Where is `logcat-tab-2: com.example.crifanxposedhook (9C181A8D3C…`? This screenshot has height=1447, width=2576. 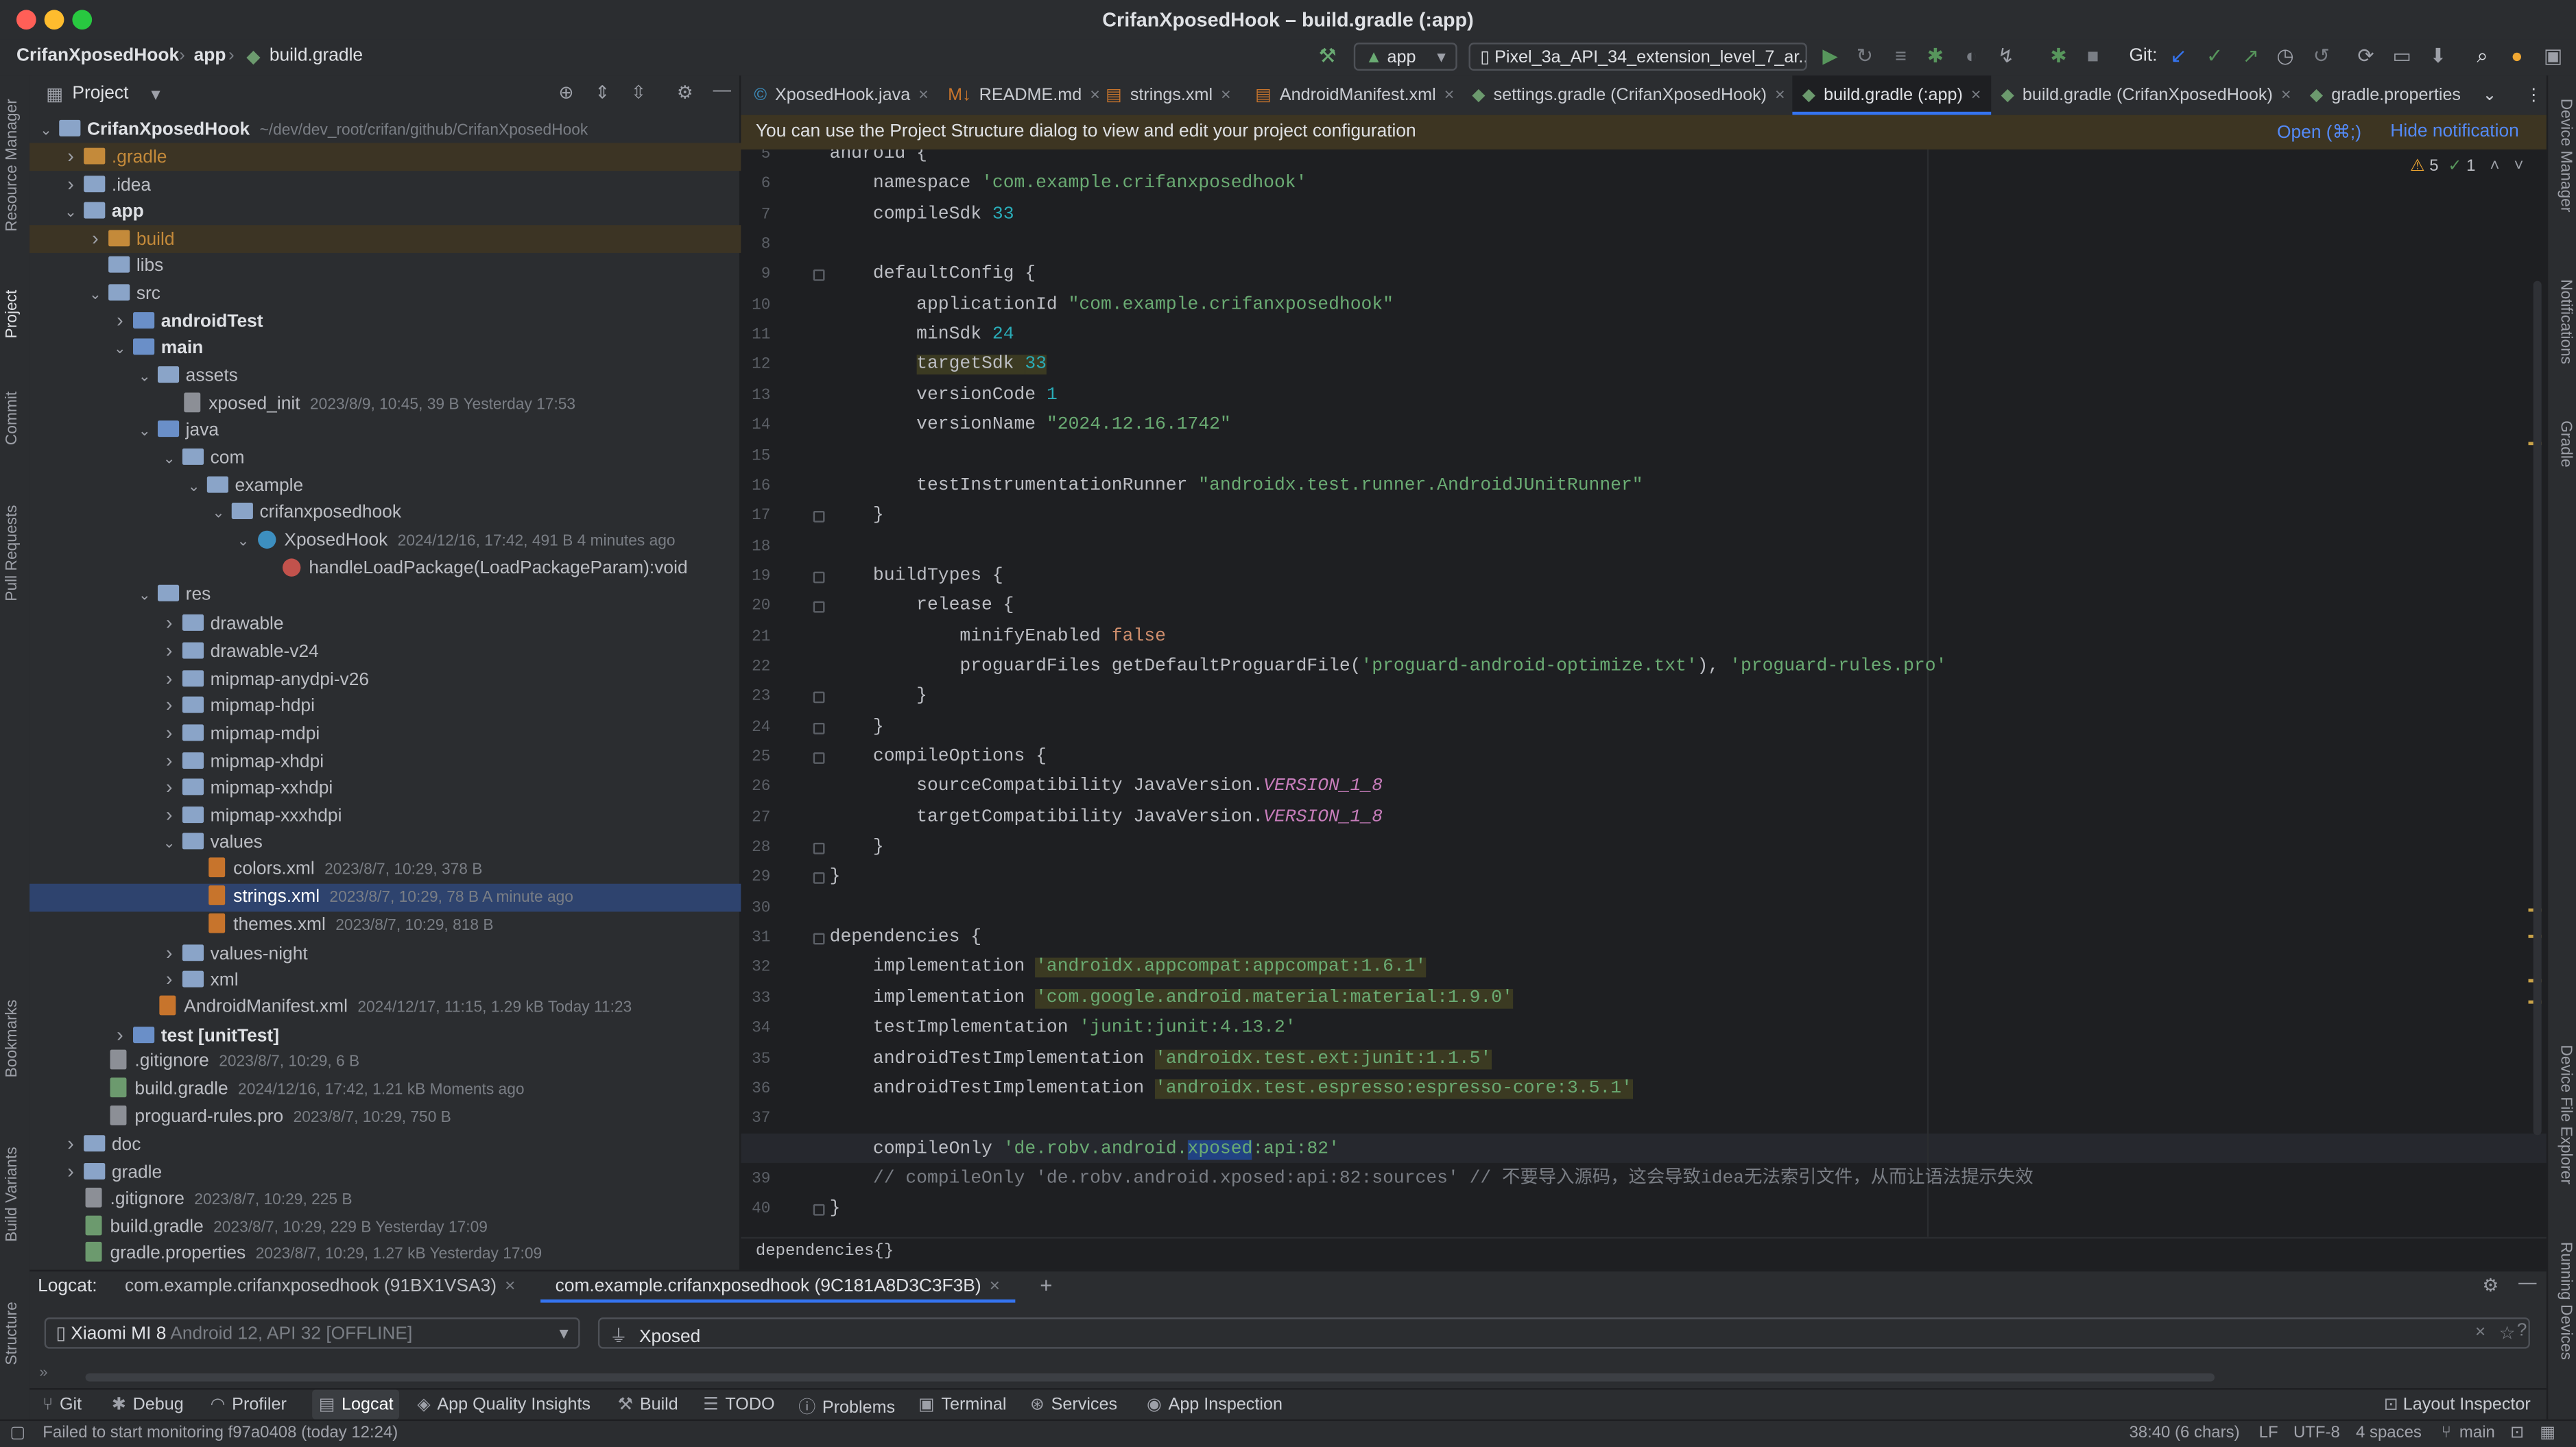 logcat-tab-2: com.example.crifanxposedhook (9C181A8D3C… is located at coordinates (777, 1287).